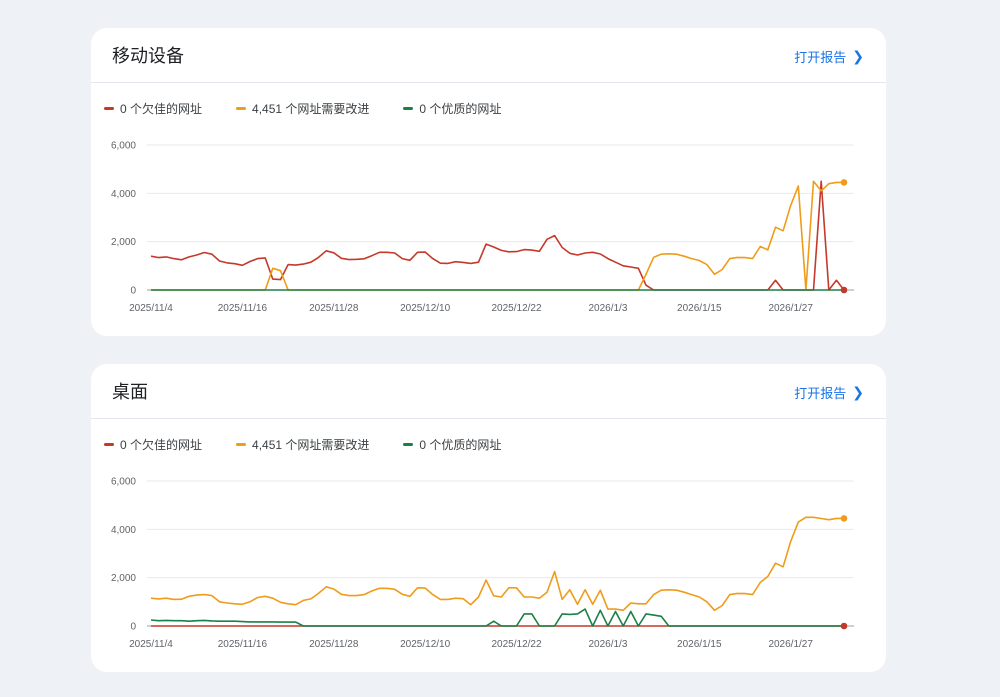  What do you see at coordinates (148, 56) in the screenshot?
I see `card-title: 移动设备` at bounding box center [148, 56].